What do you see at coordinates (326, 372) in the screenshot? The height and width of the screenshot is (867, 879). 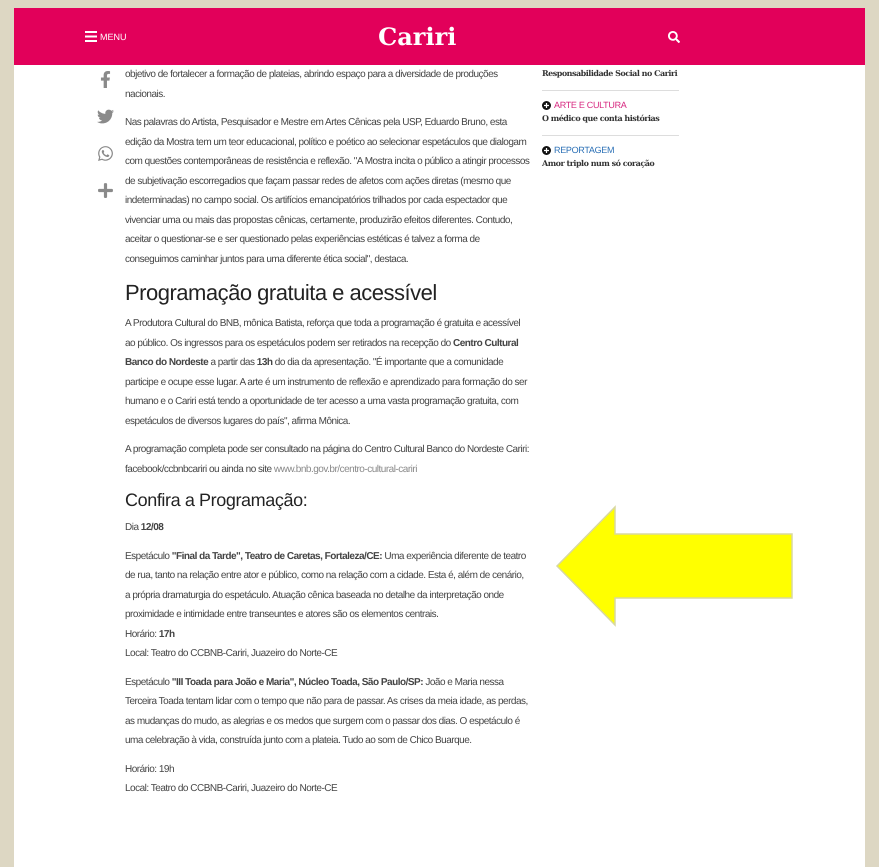 I see `article-paragraph: A Produtora Cultural do BNB, mônica Batista, reforça que toda a programação é gratuita e acessível ao público. Os ingressos para os espetáculos podem ser retirados na recepção do Centro Cultural Banco do Nordeste a partir das 13h do dia da apresentação. "É importante que a comunidade participe e ocupe esse lugar. A arte é um instrumento de reflexão e aprendizado para formação do ser humano e o Cariri está tendo a oportunidade de ter acesso a uma vasta programação gratuita, com espetáculos de diversos lugares do país", afirma Mônica.` at bounding box center [326, 372].